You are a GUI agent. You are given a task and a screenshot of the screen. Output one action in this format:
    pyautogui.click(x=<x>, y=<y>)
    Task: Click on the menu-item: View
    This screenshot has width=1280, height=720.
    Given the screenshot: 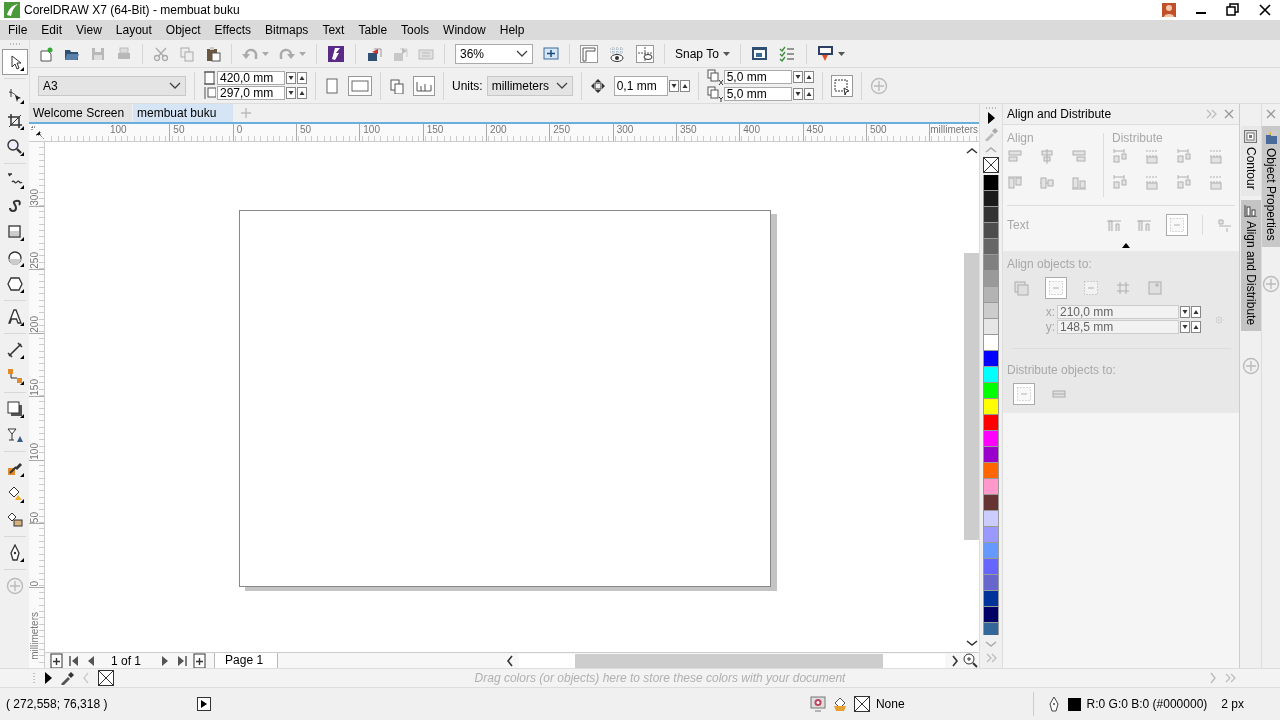 What is the action you would take?
    pyautogui.click(x=89, y=30)
    